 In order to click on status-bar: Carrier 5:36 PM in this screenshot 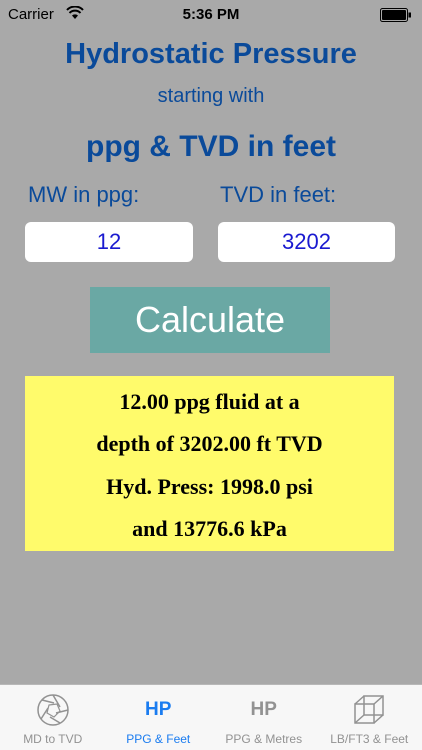, I will do `click(211, 15)`.